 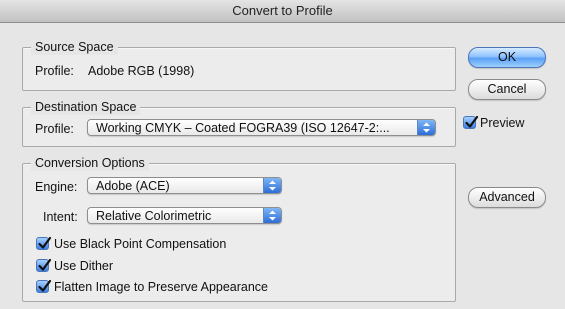 I want to click on engine-value: Adobe (ACE), so click(x=133, y=186).